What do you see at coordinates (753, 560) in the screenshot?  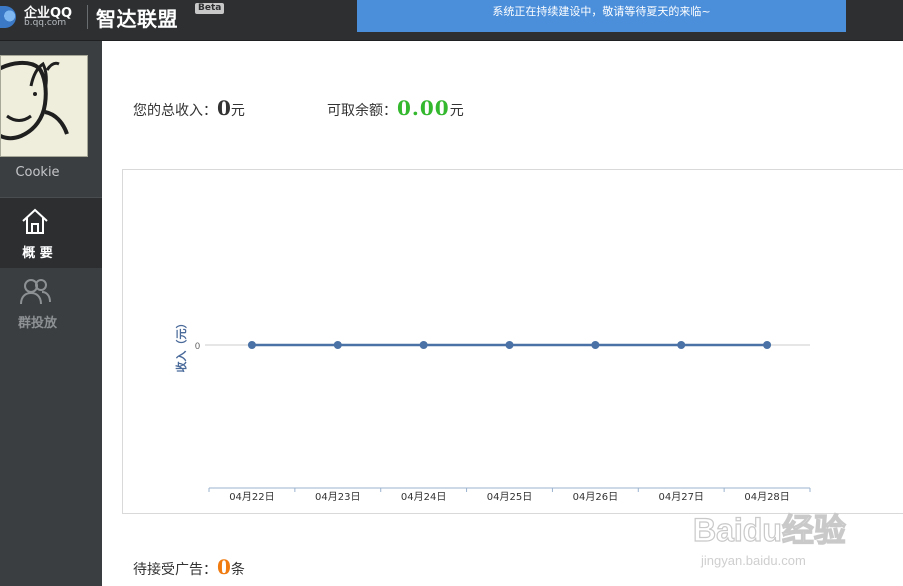 I see `watermark-url: jingyan.baidu.com` at bounding box center [753, 560].